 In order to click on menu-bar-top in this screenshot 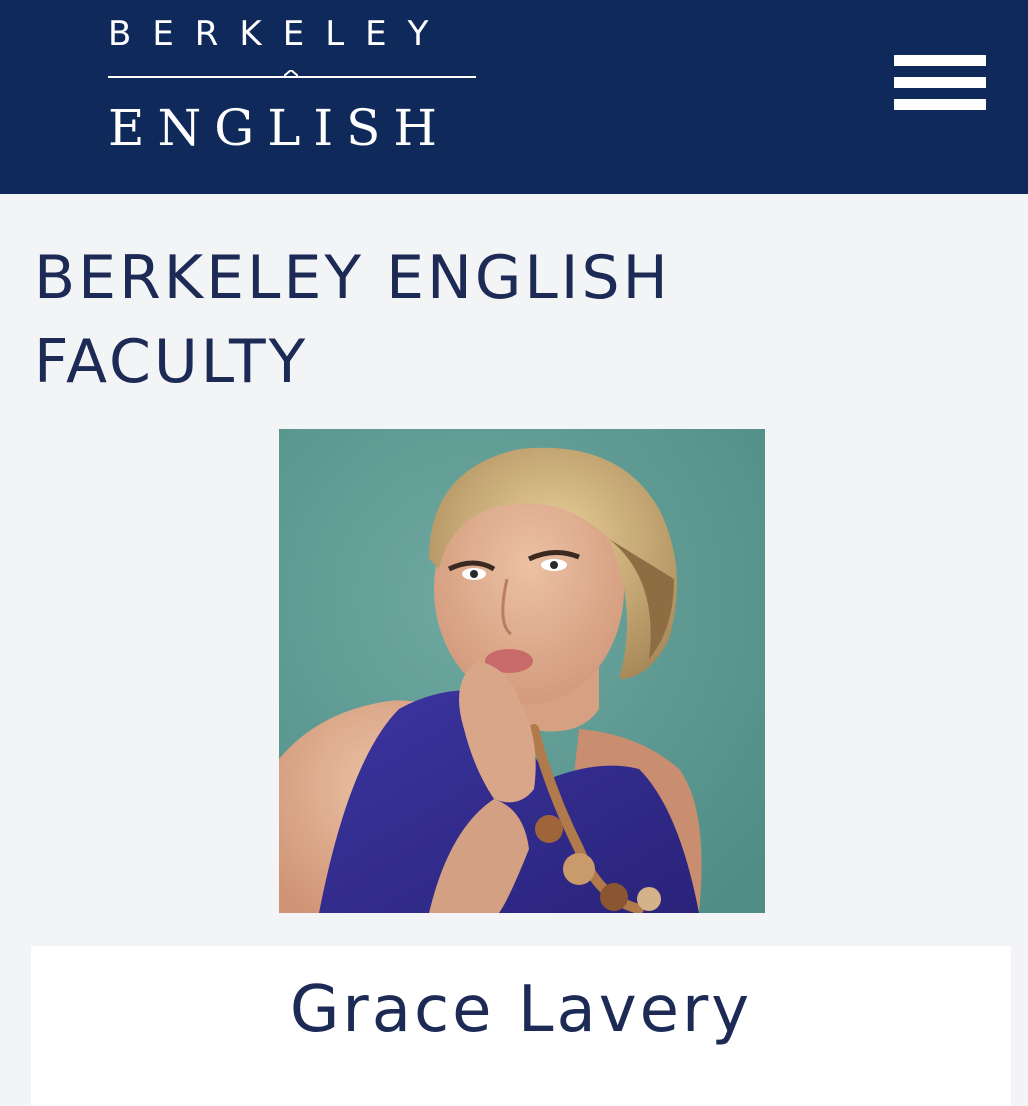, I will do `click(940, 60)`.